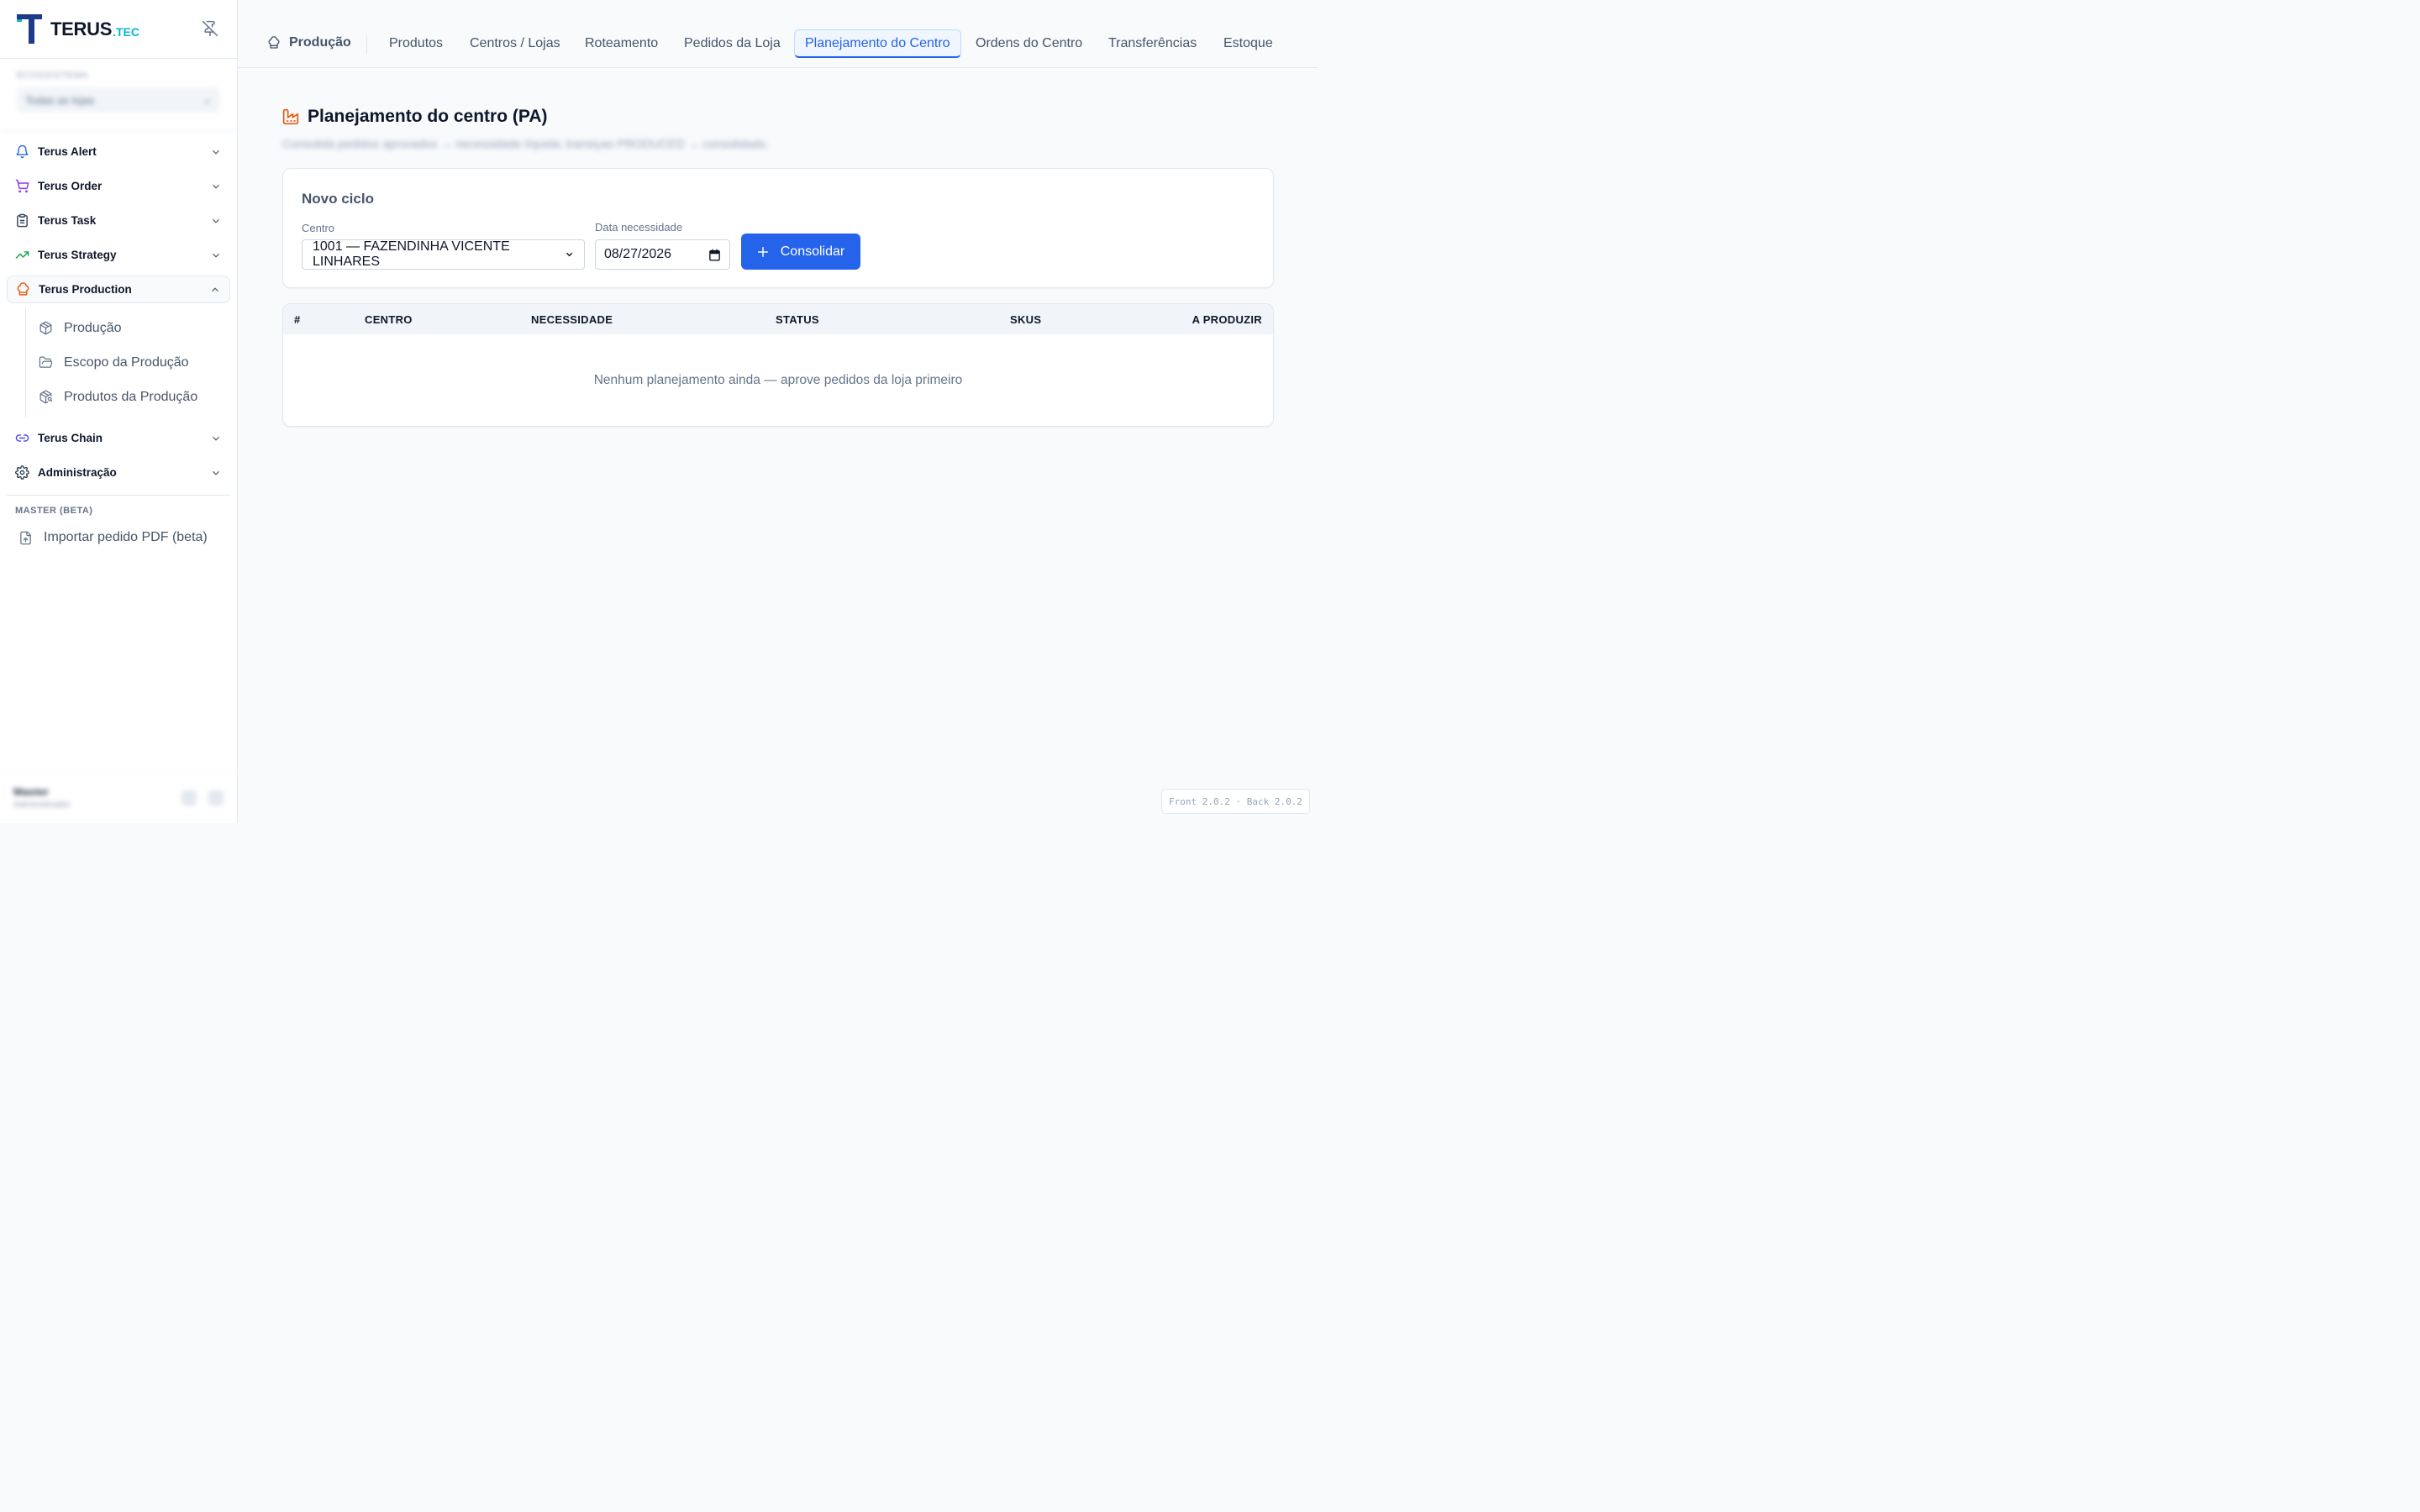 The image size is (2420, 1512). I want to click on logout-icon, so click(216, 798).